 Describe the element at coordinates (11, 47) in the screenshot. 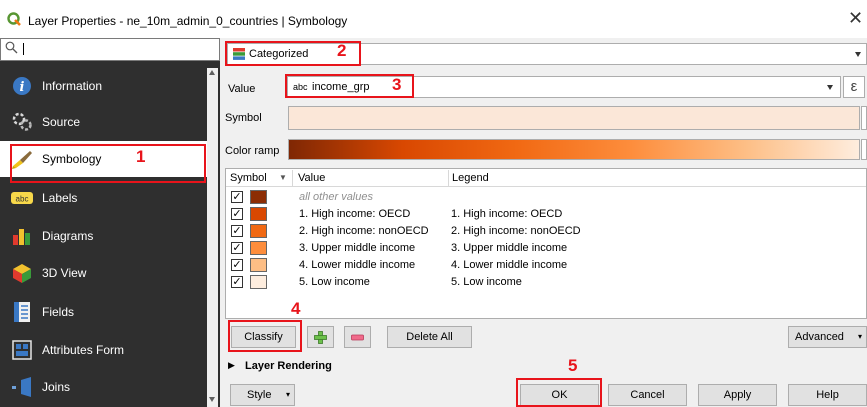

I see `search-icon` at that location.